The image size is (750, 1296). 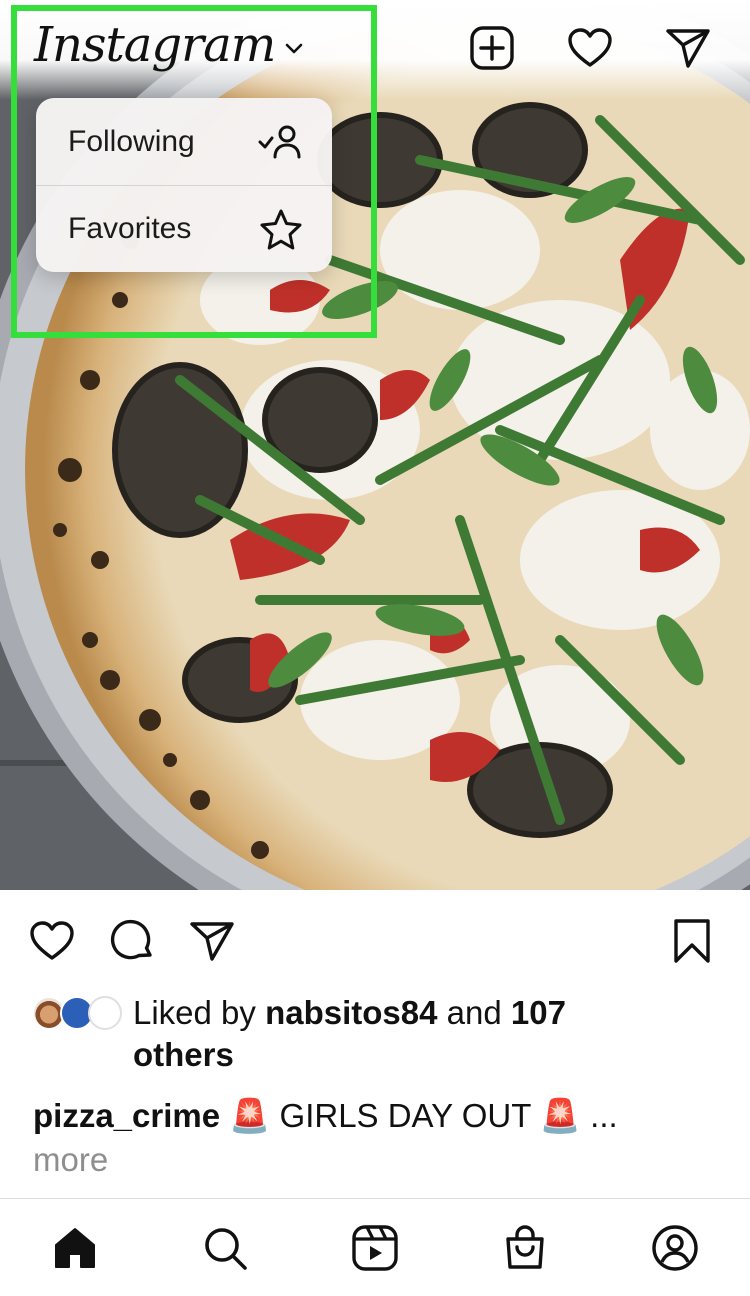 What do you see at coordinates (105, 1013) in the screenshot?
I see `avatar` at bounding box center [105, 1013].